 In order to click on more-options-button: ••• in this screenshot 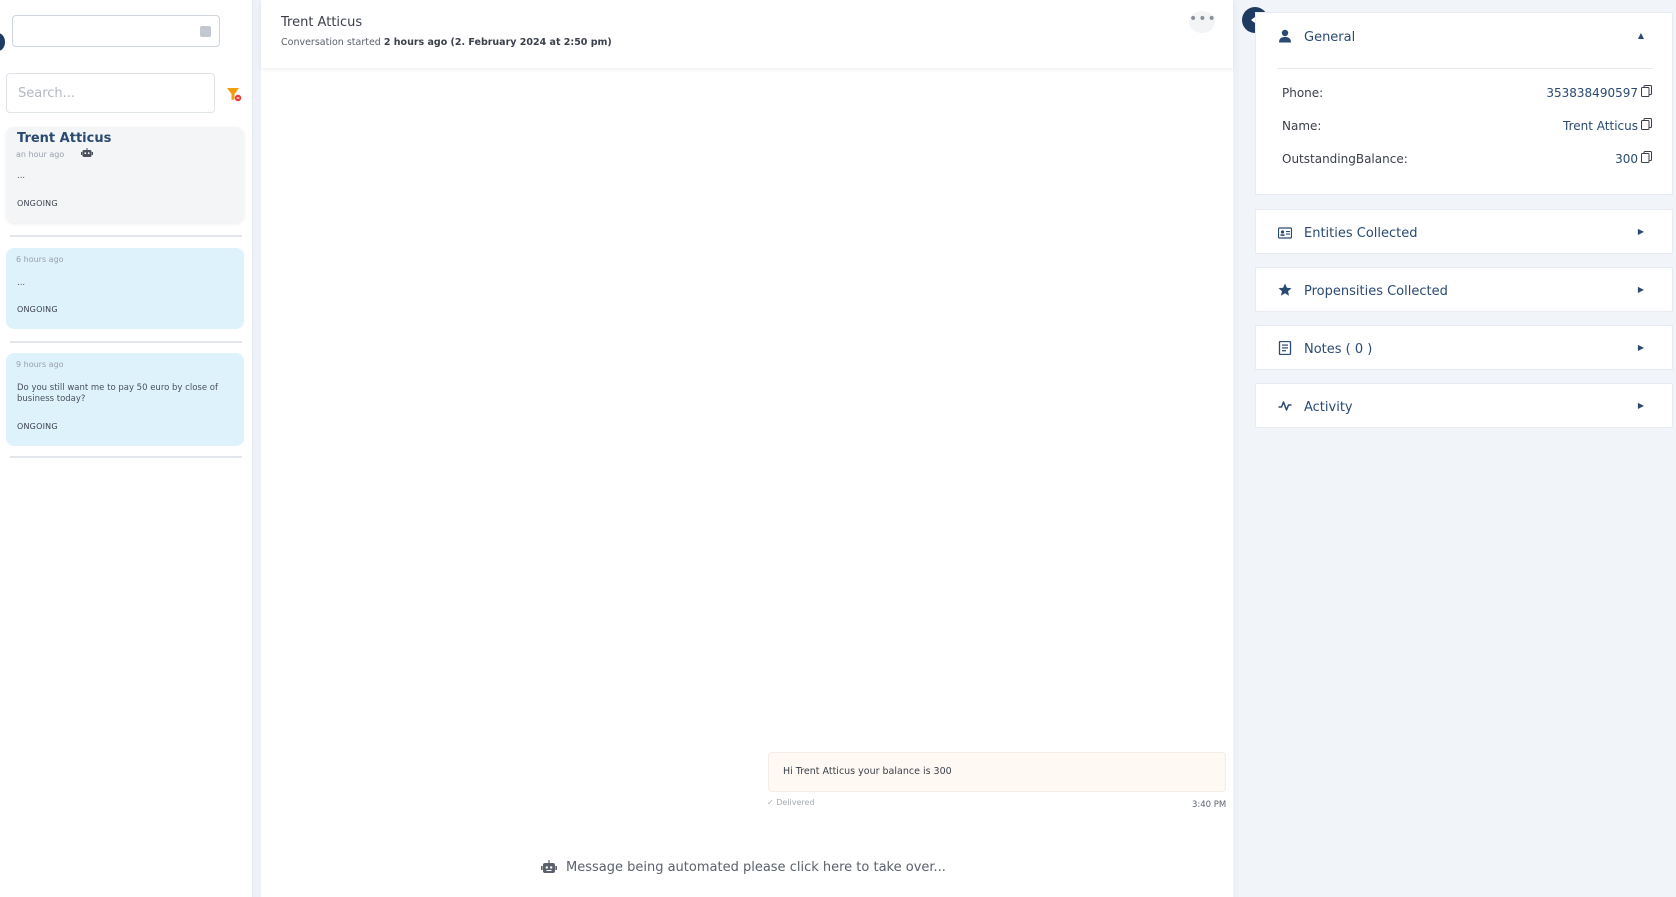, I will do `click(1202, 22)`.